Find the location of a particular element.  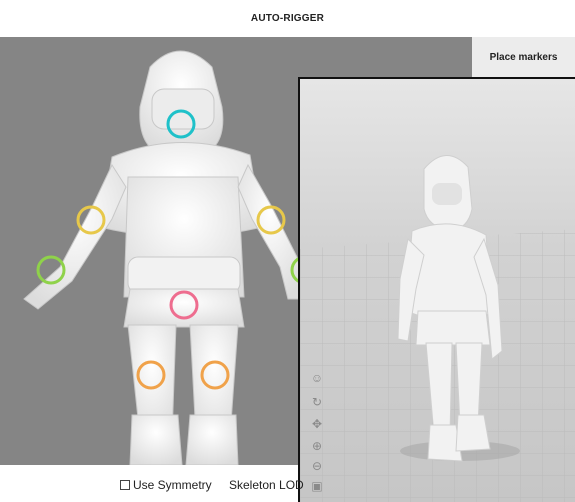

head-icon: ☺ is located at coordinates (317, 378).